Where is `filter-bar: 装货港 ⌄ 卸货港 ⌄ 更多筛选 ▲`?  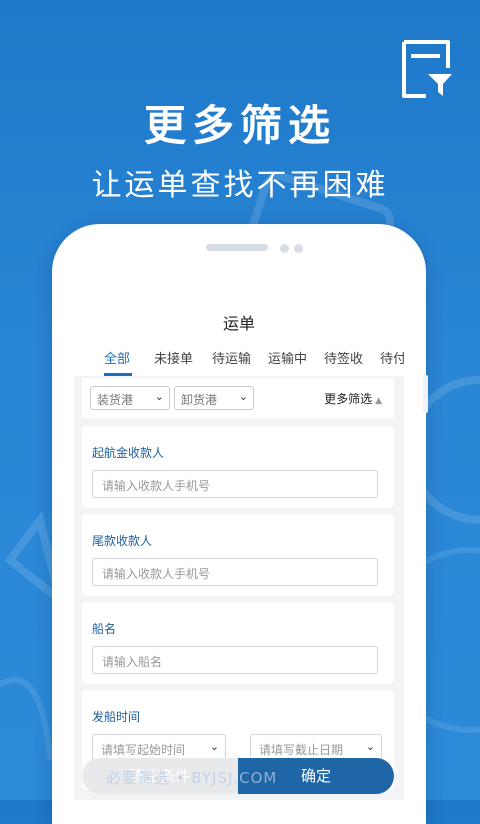
filter-bar: 装货港 ⌄ 卸货港 ⌄ 更多筛选 ▲ is located at coordinates (238, 398).